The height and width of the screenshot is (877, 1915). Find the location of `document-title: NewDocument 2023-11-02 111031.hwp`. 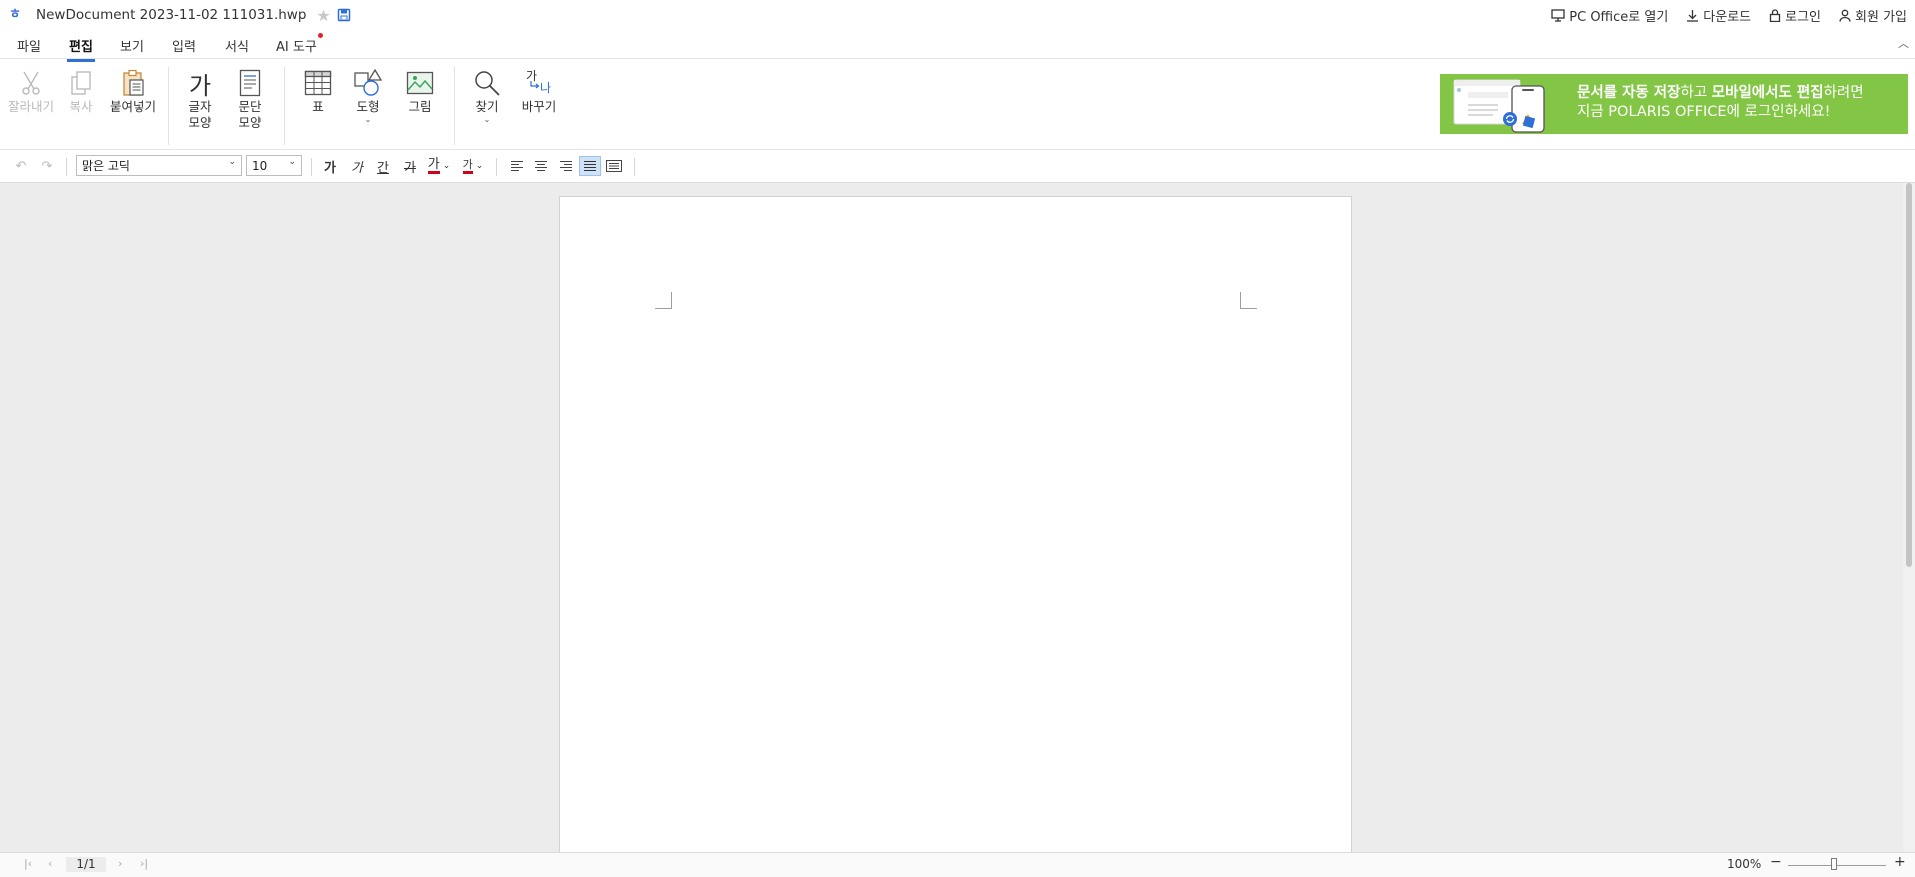

document-title: NewDocument 2023-11-02 111031.hwp is located at coordinates (171, 15).